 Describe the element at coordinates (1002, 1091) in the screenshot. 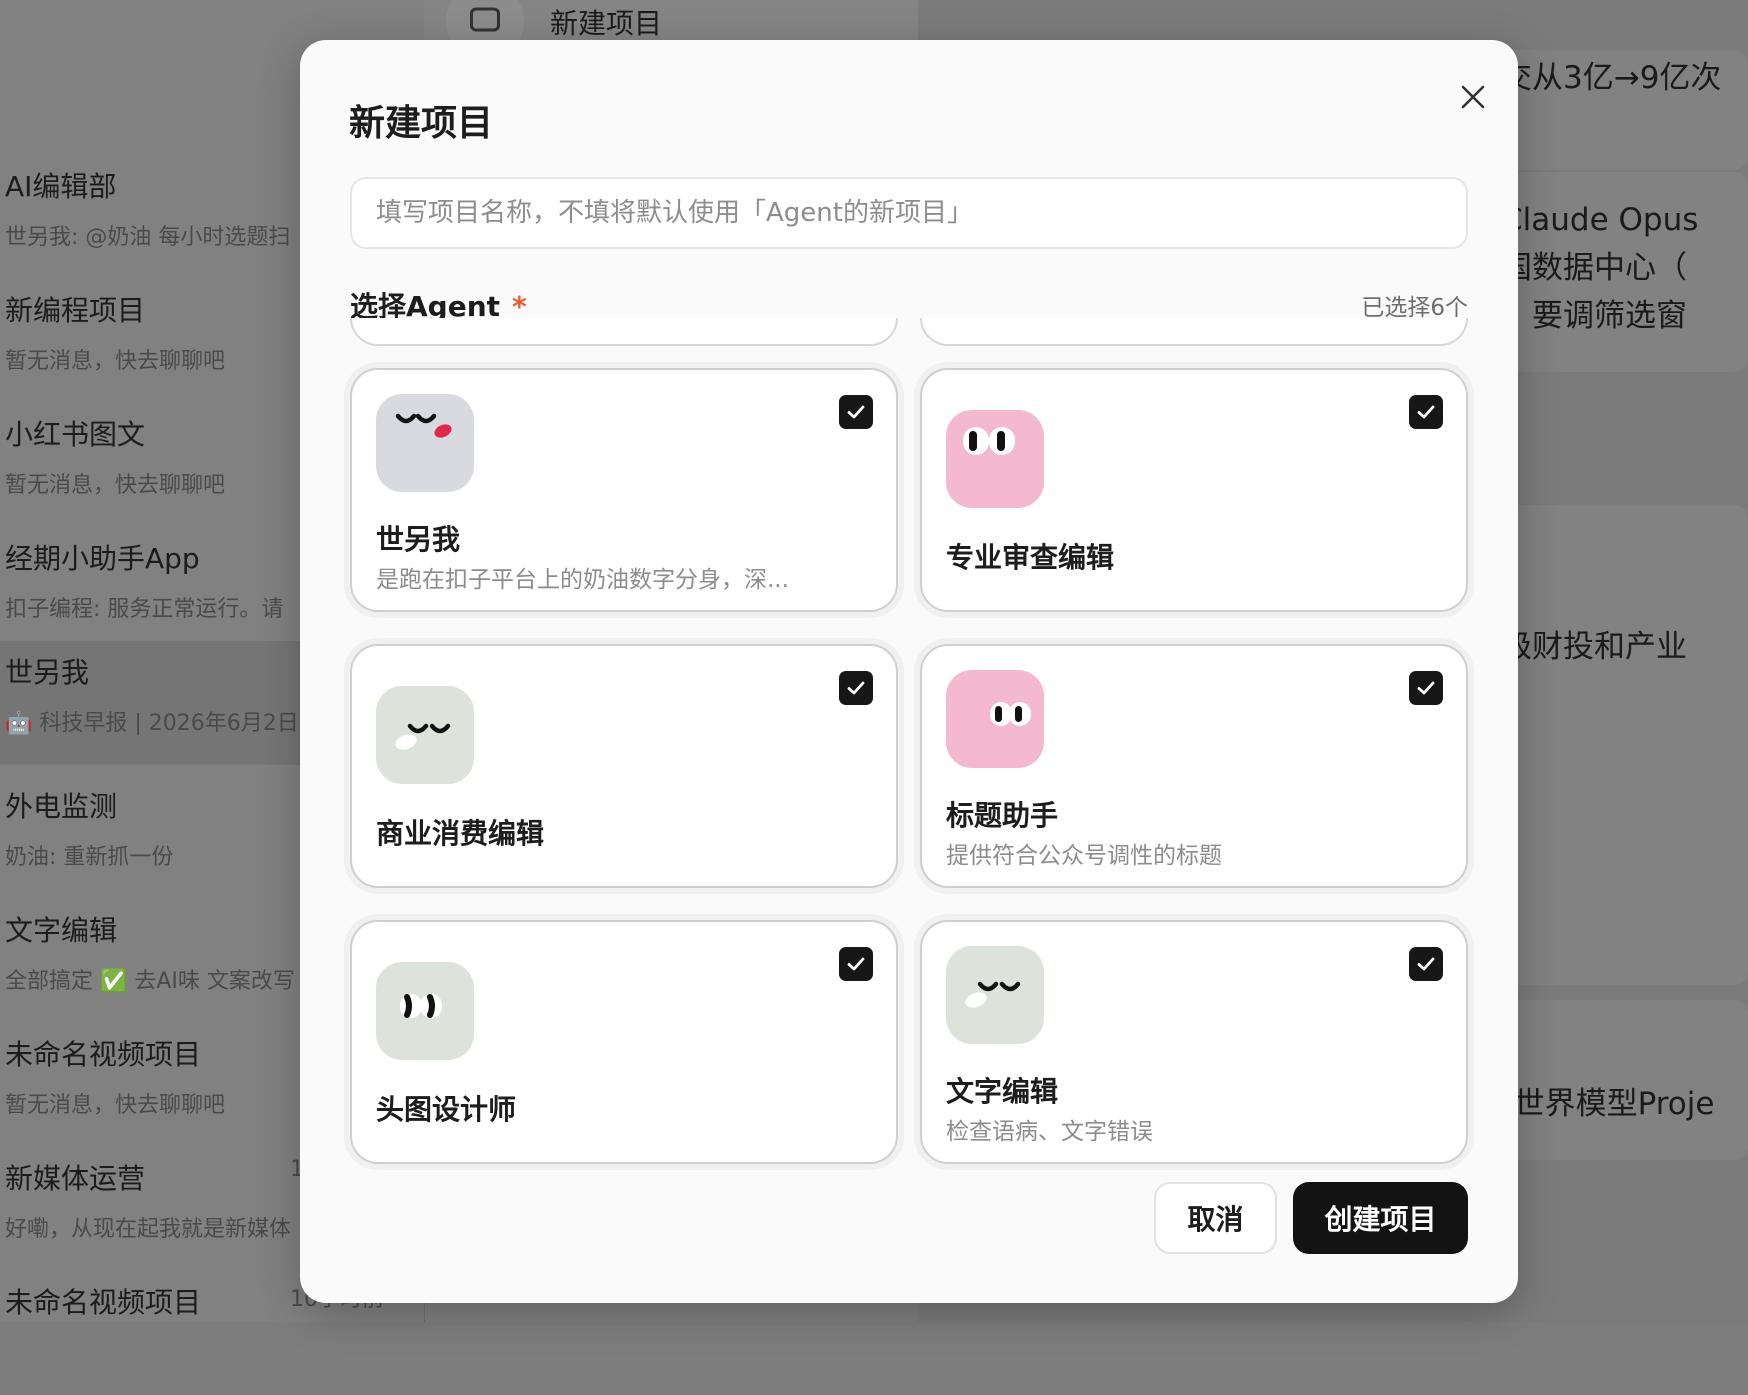

I see `agent-name: 文字编辑` at that location.